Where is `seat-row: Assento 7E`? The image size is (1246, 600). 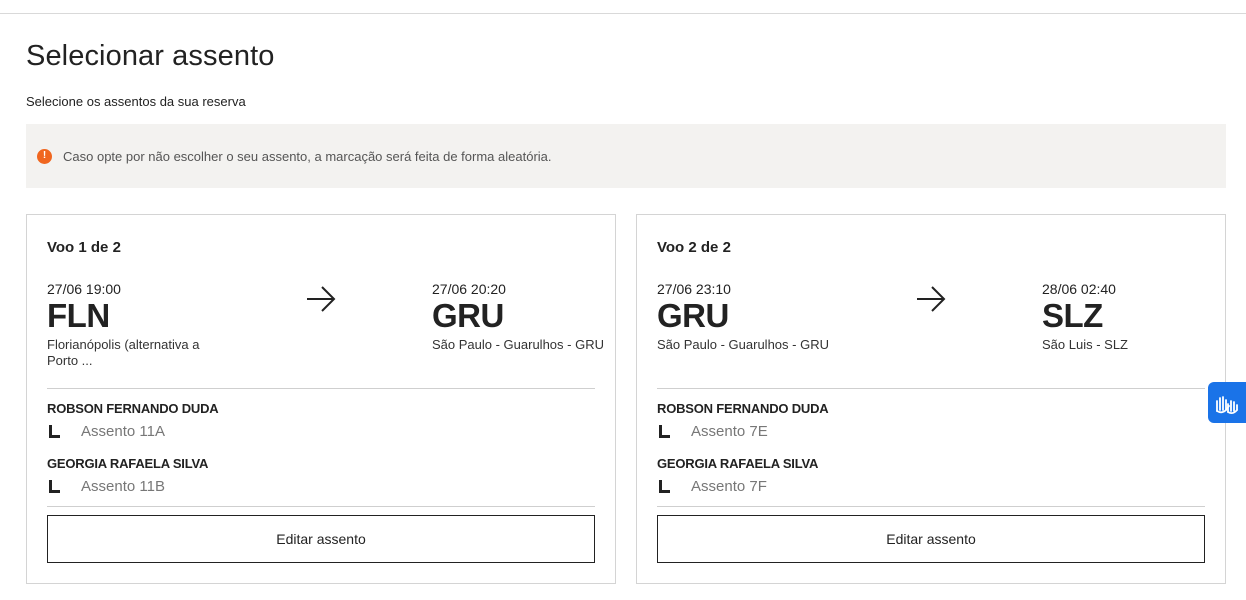 seat-row: Assento 7E is located at coordinates (712, 431).